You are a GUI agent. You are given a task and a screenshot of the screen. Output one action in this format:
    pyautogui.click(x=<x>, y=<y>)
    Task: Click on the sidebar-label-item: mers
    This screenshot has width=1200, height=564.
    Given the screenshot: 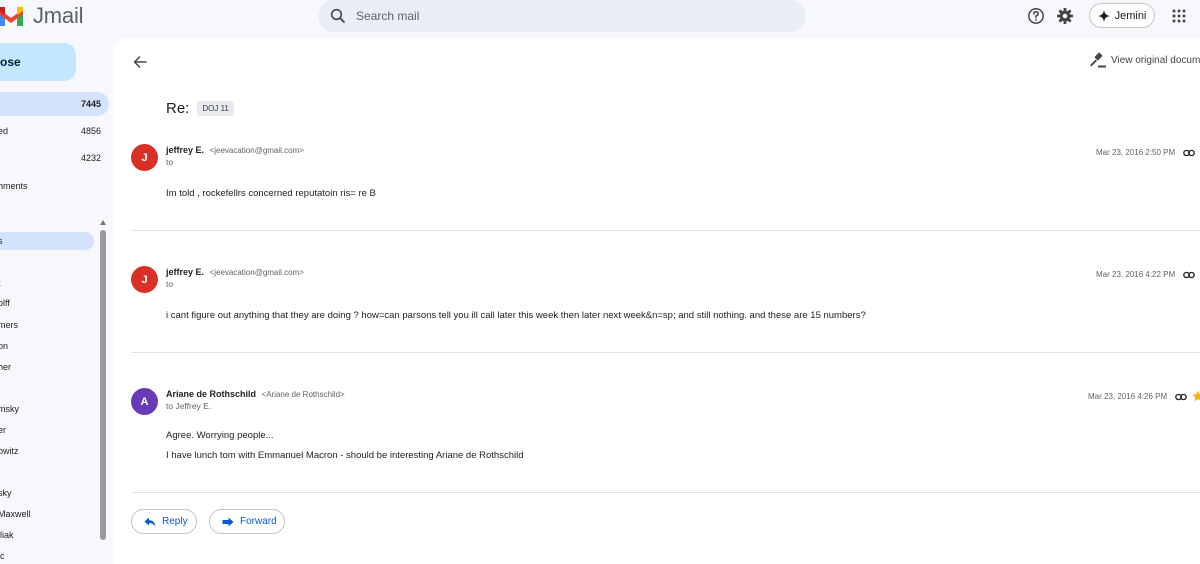 What is the action you would take?
    pyautogui.click(x=47, y=325)
    